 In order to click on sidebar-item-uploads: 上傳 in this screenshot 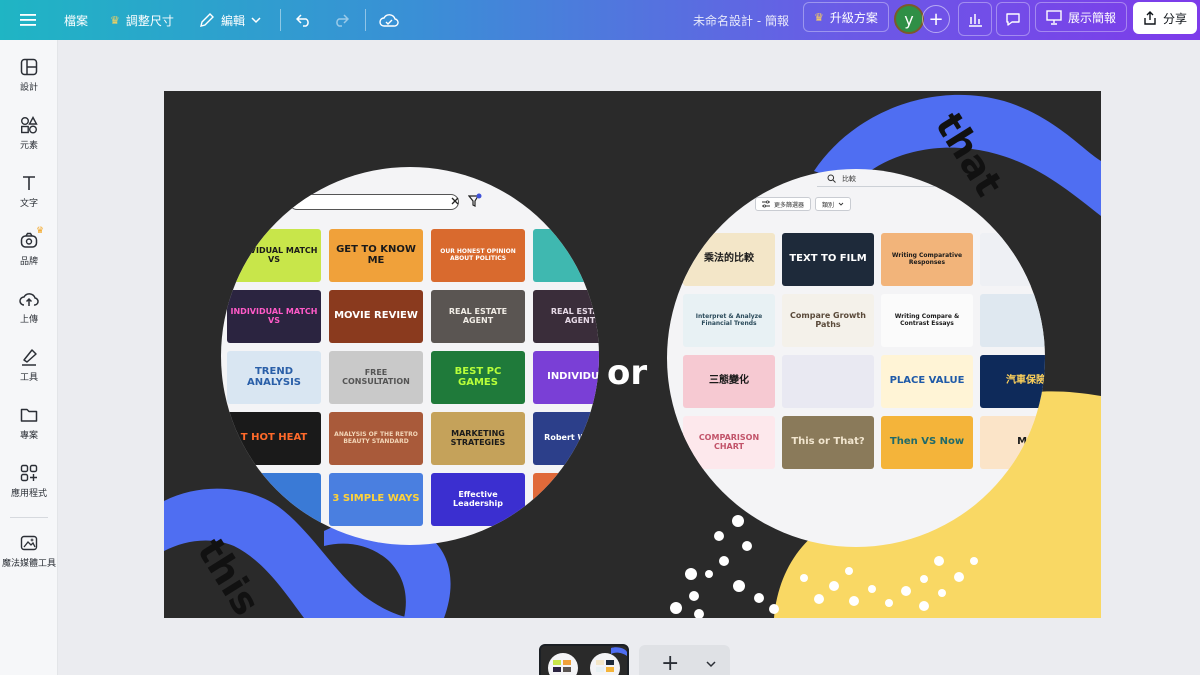, I will do `click(29, 307)`.